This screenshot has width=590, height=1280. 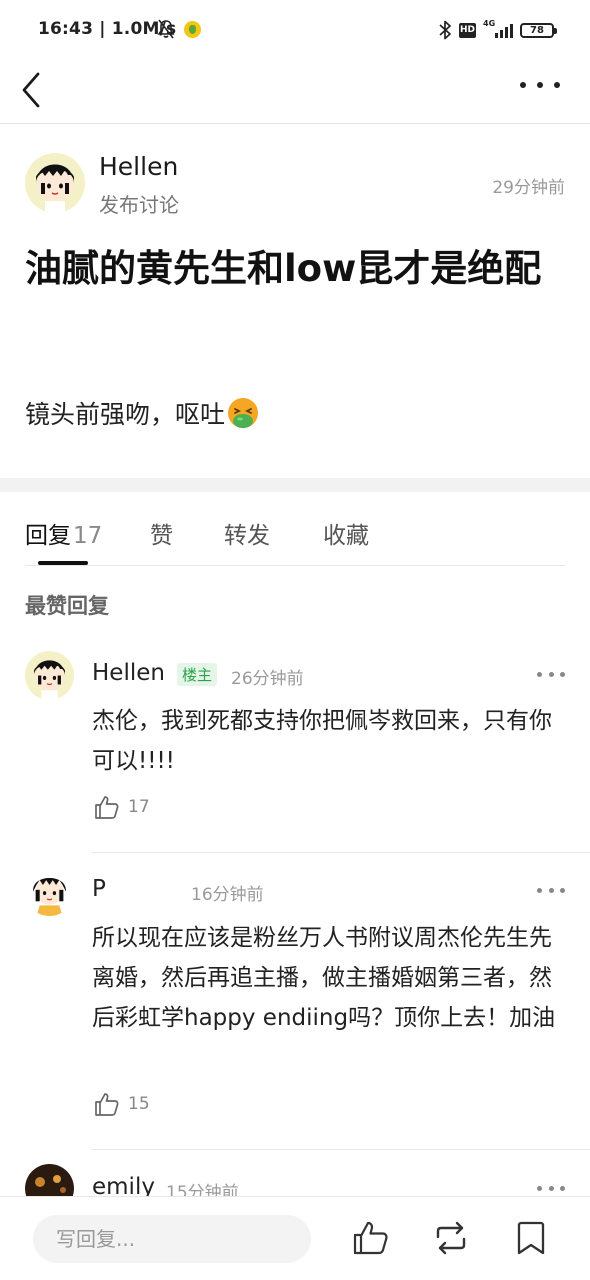 What do you see at coordinates (139, 807) in the screenshot?
I see `like-count: 17` at bounding box center [139, 807].